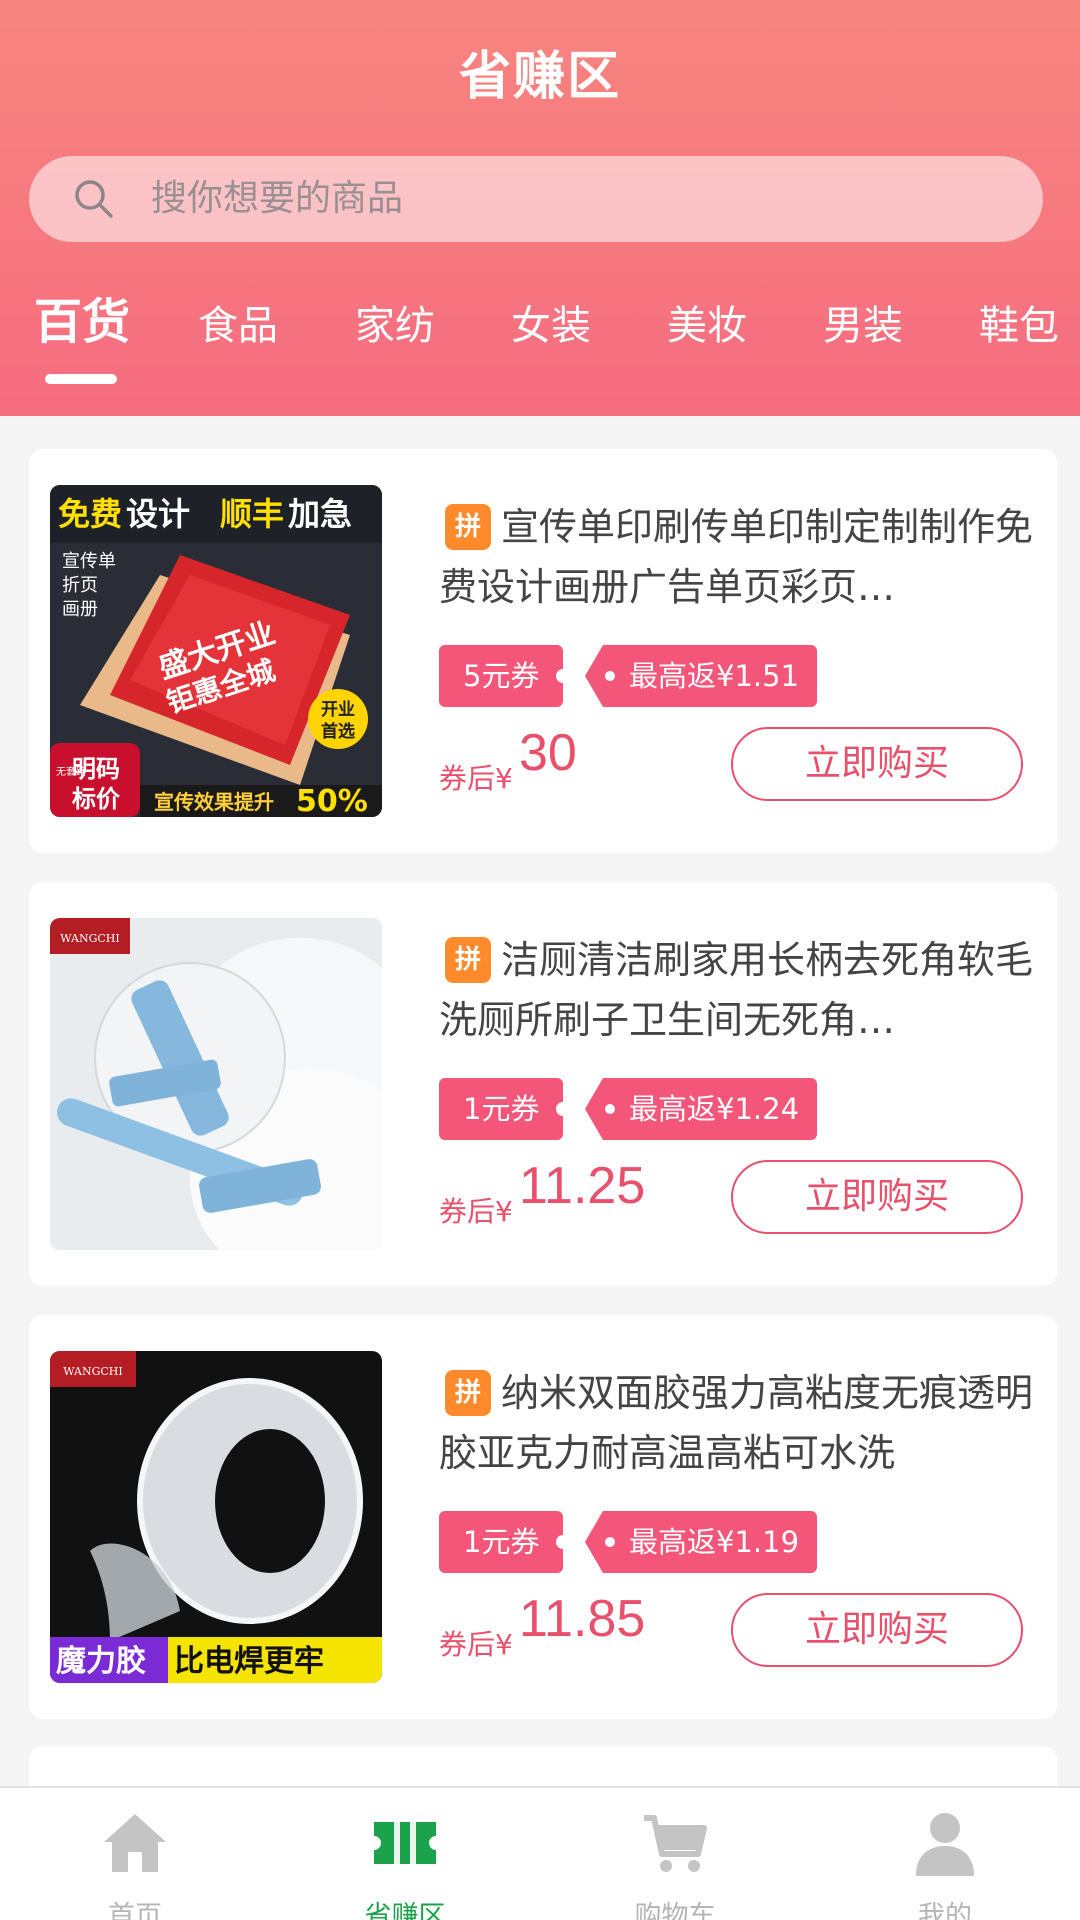  I want to click on product-image: WANGCHI 魔力胶 比电焊更牢, so click(216, 1517).